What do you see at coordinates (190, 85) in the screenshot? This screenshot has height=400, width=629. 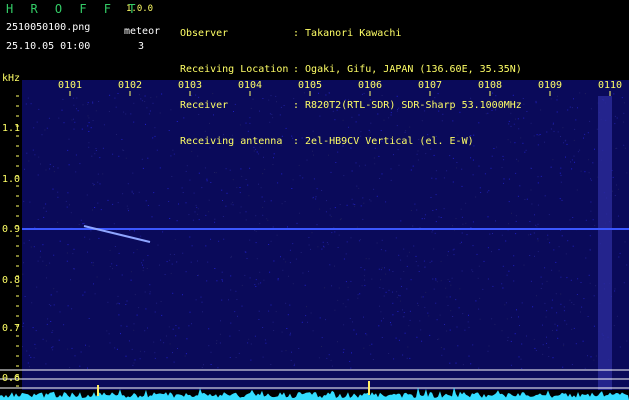 I see `x-tick-label: 0103` at bounding box center [190, 85].